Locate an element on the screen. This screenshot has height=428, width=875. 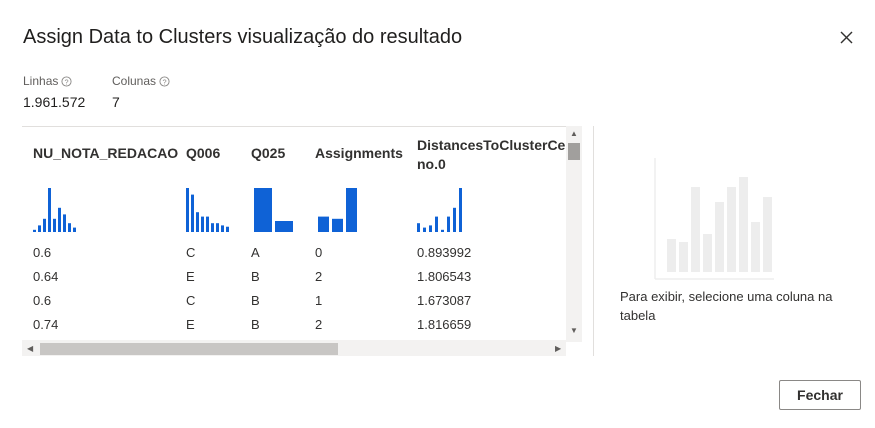
table-cell: 0 is located at coordinates (318, 252).